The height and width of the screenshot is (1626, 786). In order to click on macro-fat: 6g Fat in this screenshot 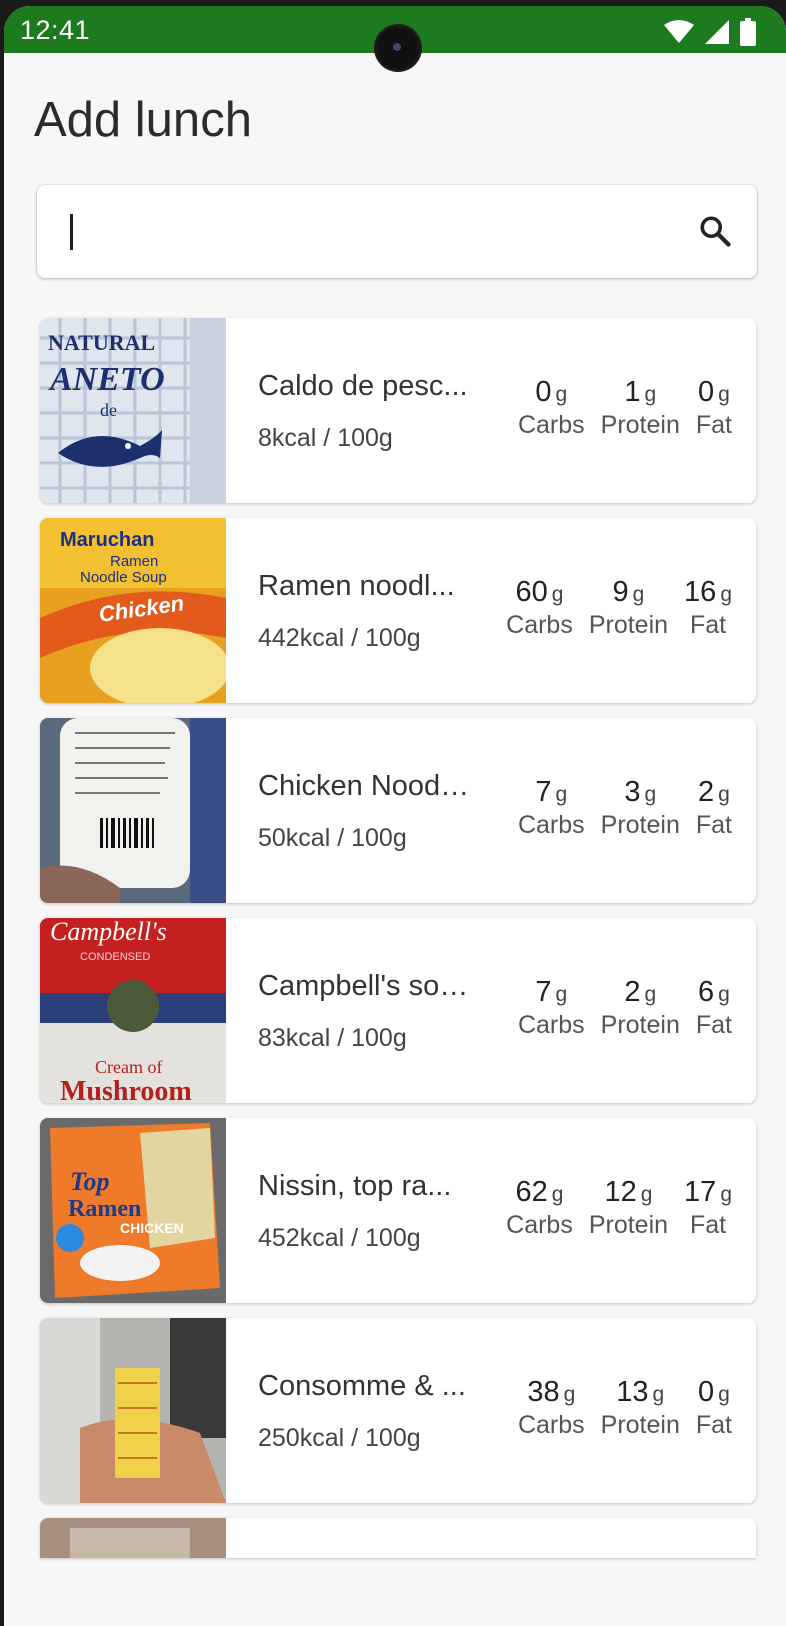, I will do `click(714, 1008)`.